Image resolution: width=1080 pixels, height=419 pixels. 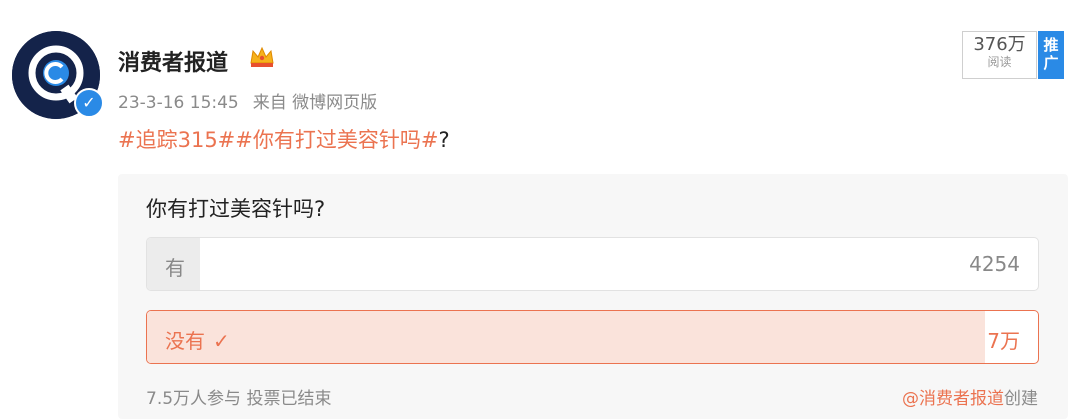 I want to click on post-meta: 23-3-16 15:45 来自 微博网页版, so click(x=254, y=100).